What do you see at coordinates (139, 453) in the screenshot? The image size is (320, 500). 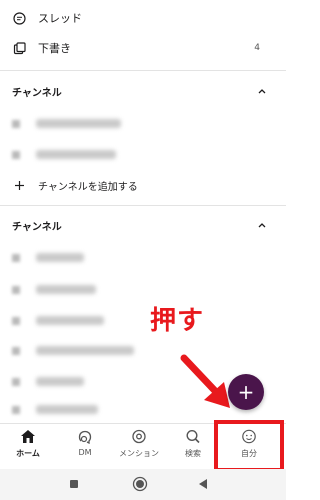 I see `tab-mentions-label: メンション` at bounding box center [139, 453].